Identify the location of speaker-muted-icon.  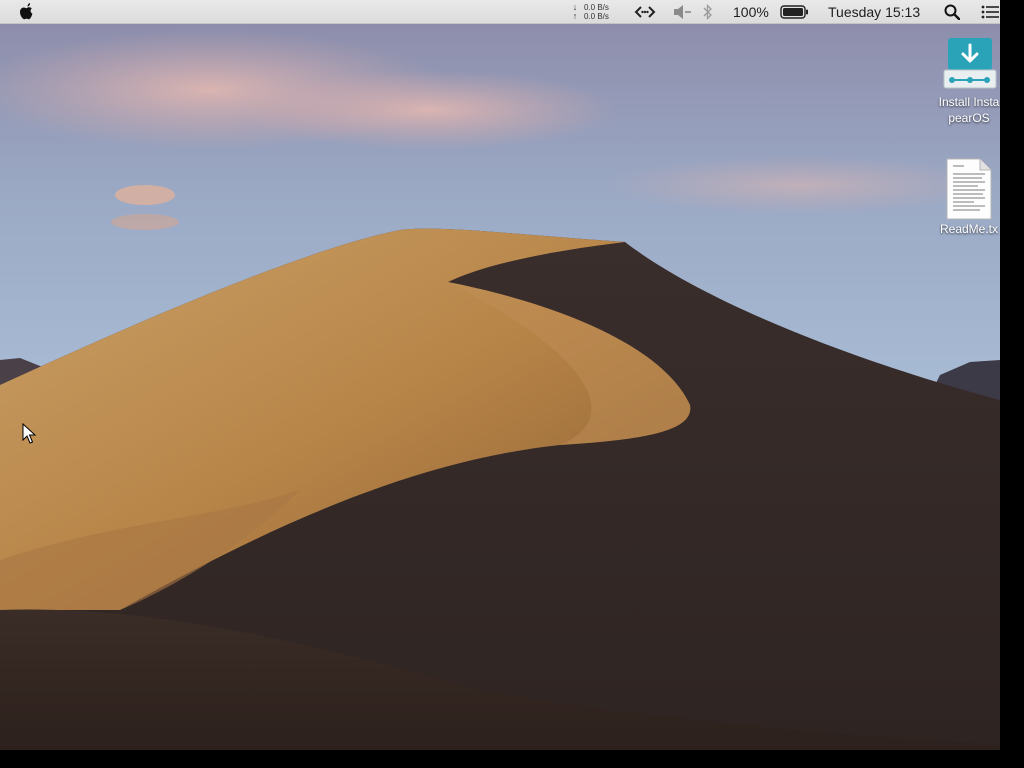
(682, 12).